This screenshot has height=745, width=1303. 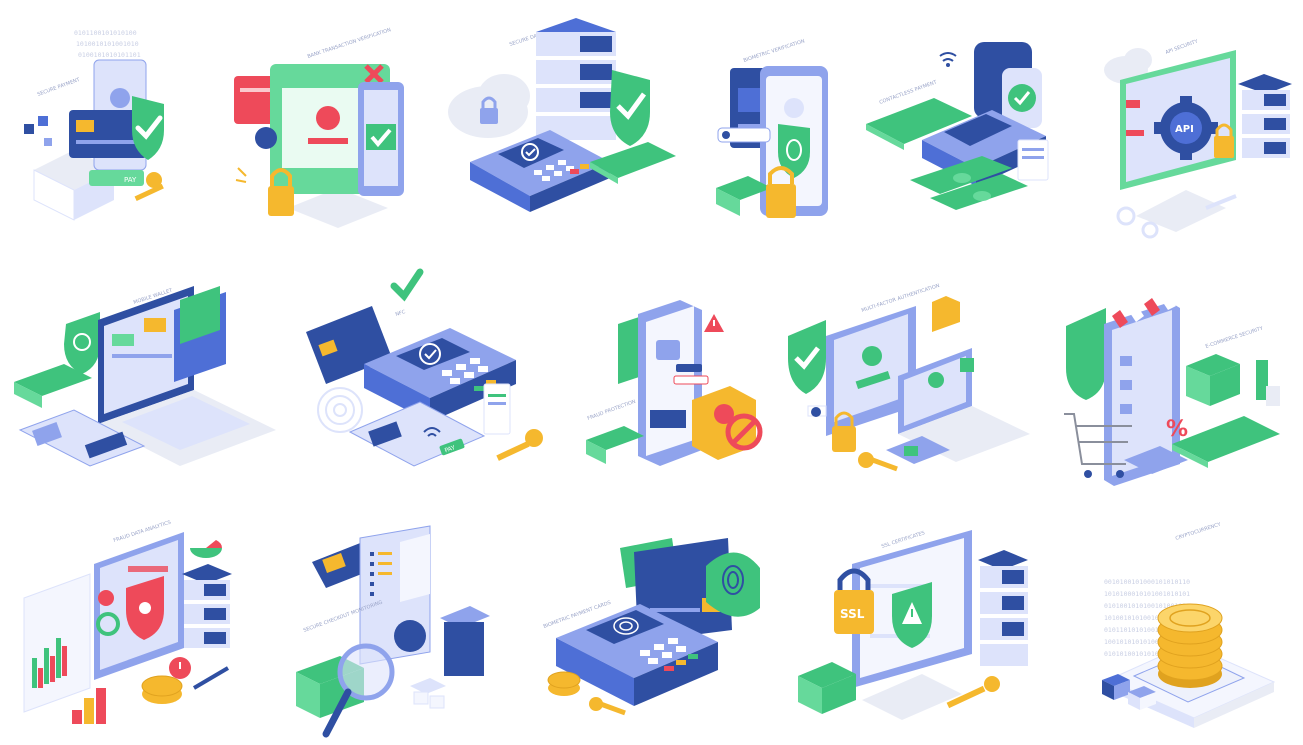 I want to click on label-bank-transaction: BANK TRANSACTION VERIFICATION, so click(x=349, y=43).